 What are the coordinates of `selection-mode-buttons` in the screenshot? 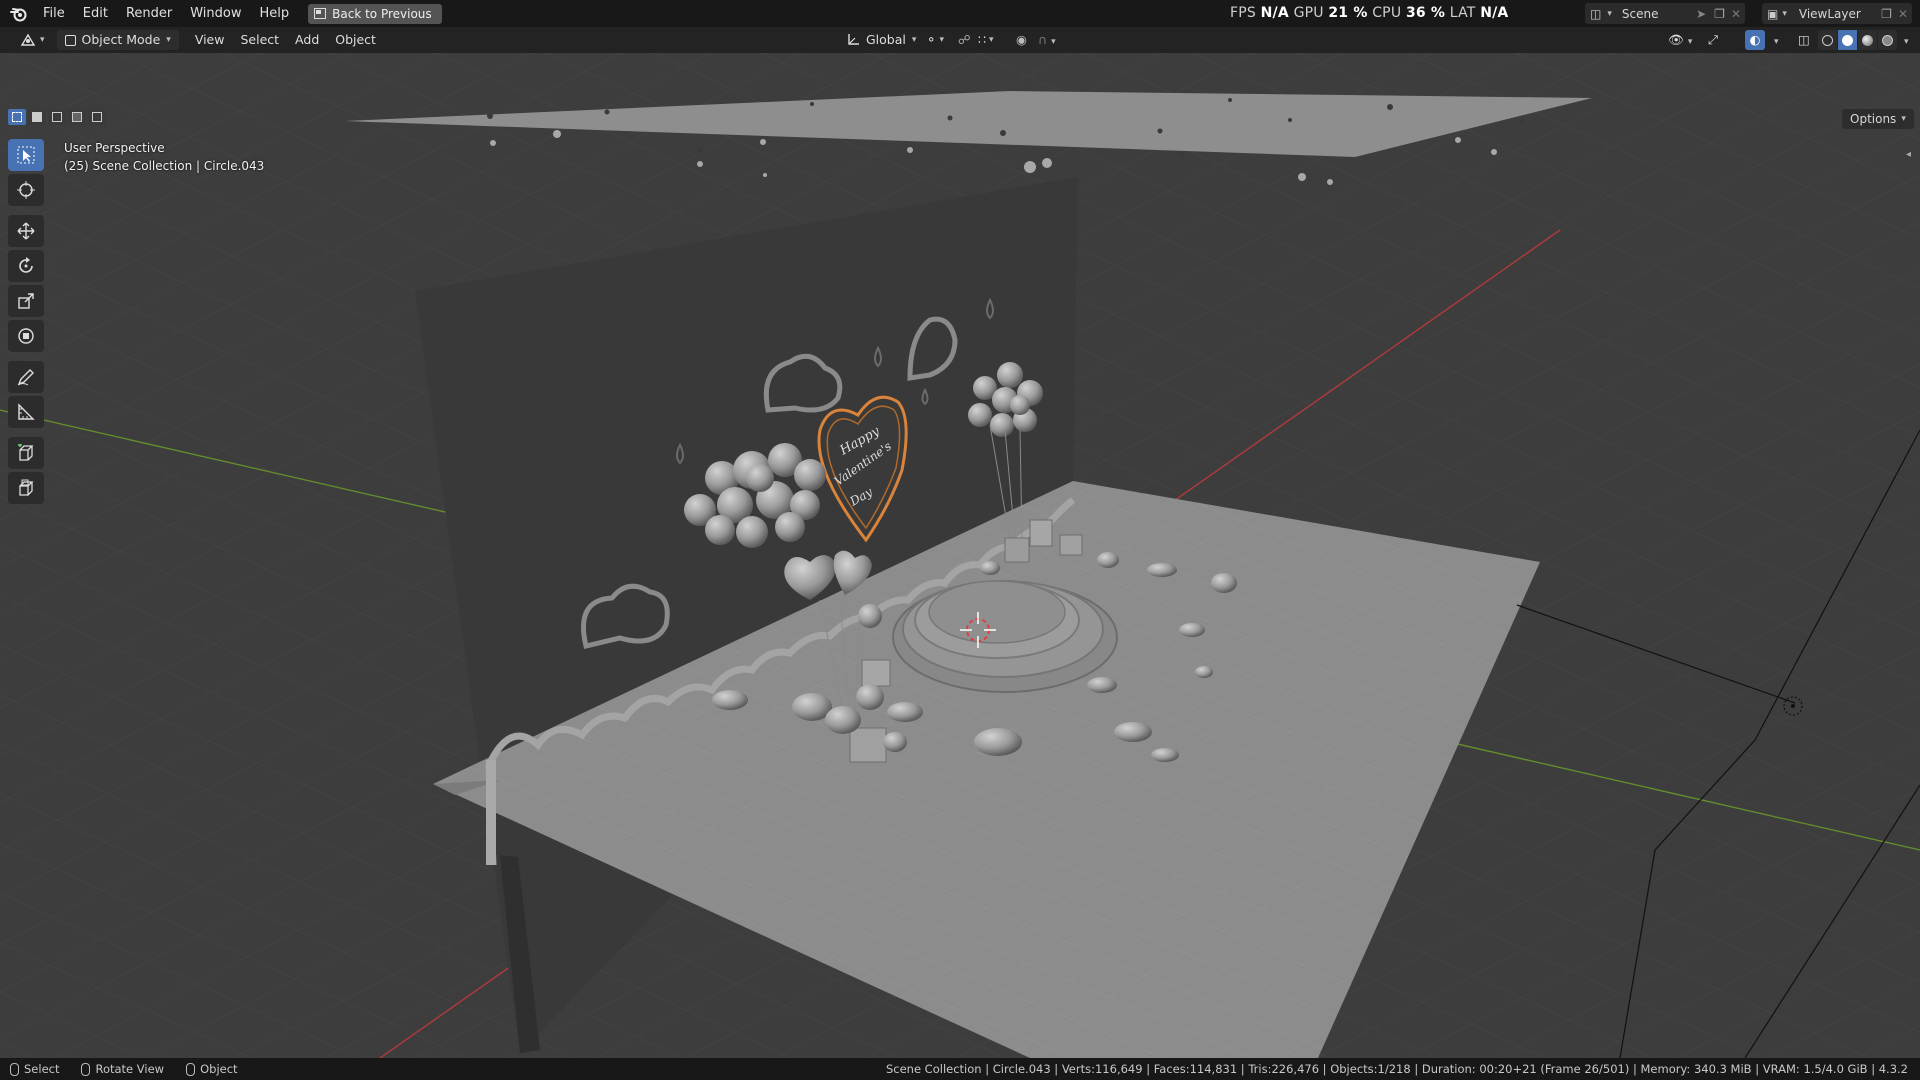 It's located at (57, 117).